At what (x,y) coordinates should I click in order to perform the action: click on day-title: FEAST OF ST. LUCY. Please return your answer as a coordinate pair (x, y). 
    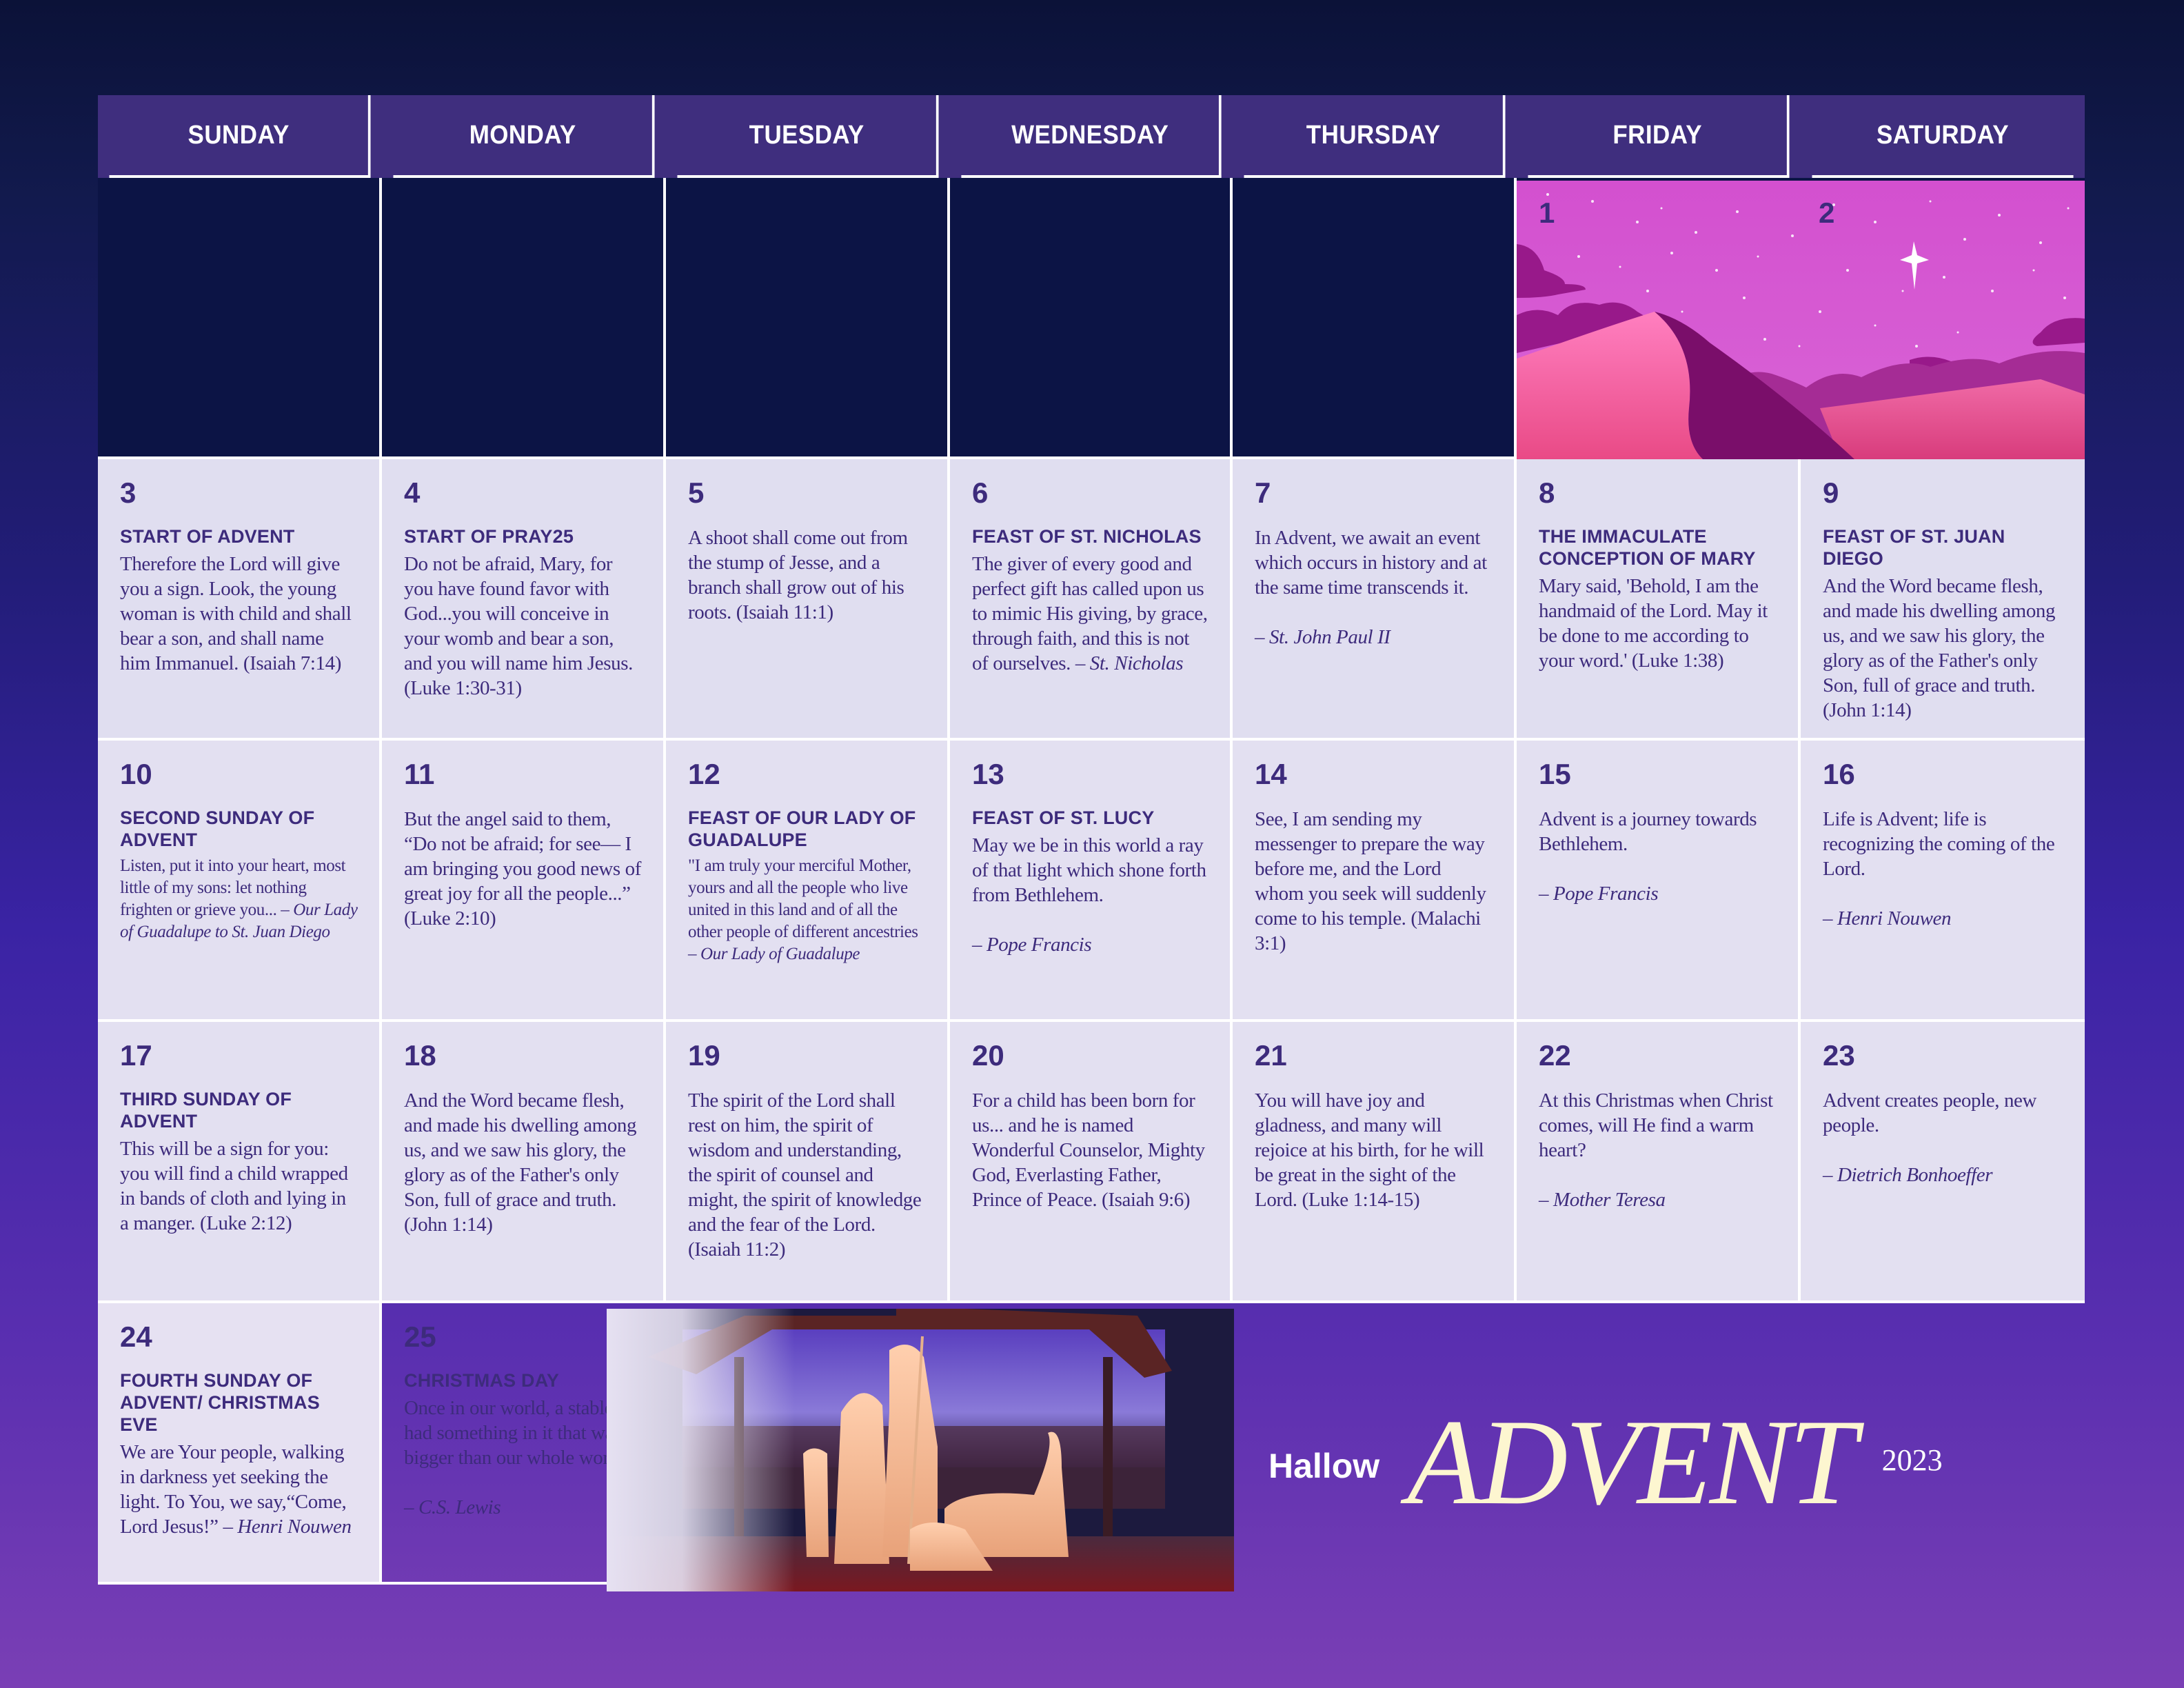
    Looking at the image, I should click on (1063, 817).